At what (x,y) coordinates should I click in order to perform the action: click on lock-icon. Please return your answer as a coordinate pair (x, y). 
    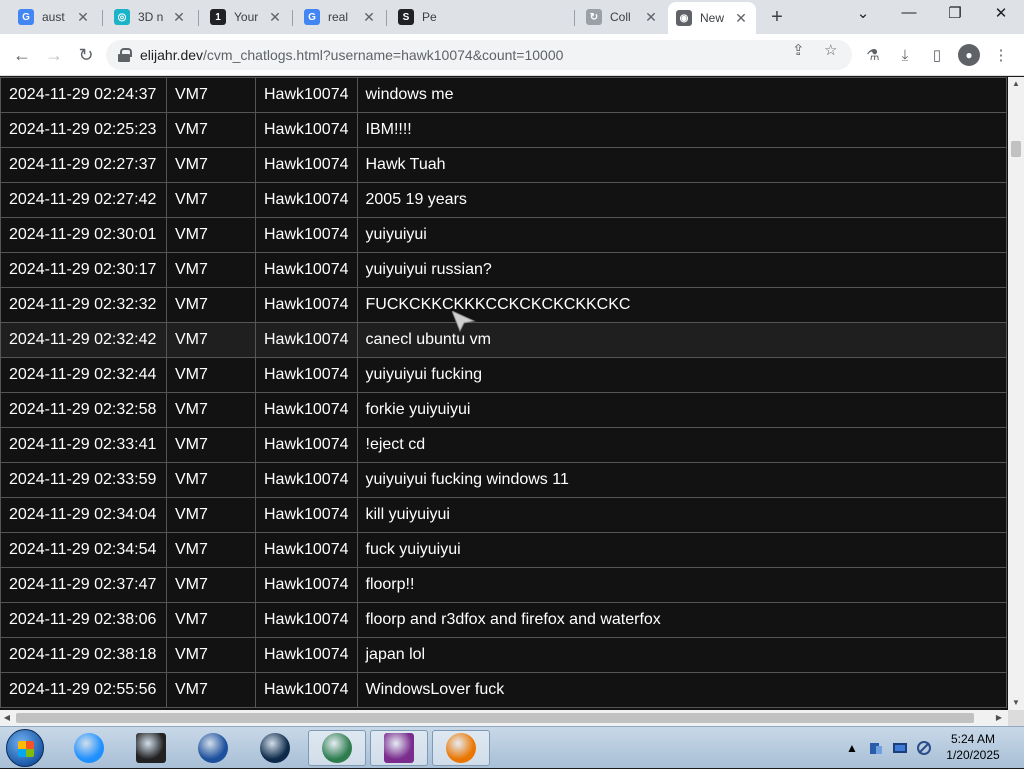
    Looking at the image, I should click on (125, 55).